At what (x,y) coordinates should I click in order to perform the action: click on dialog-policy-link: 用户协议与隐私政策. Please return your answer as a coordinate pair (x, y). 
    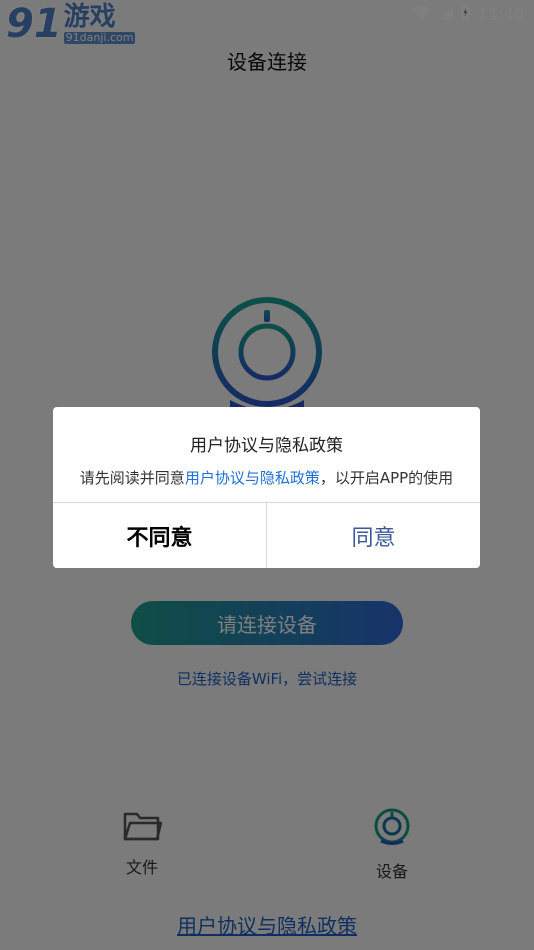
    Looking at the image, I should click on (252, 478).